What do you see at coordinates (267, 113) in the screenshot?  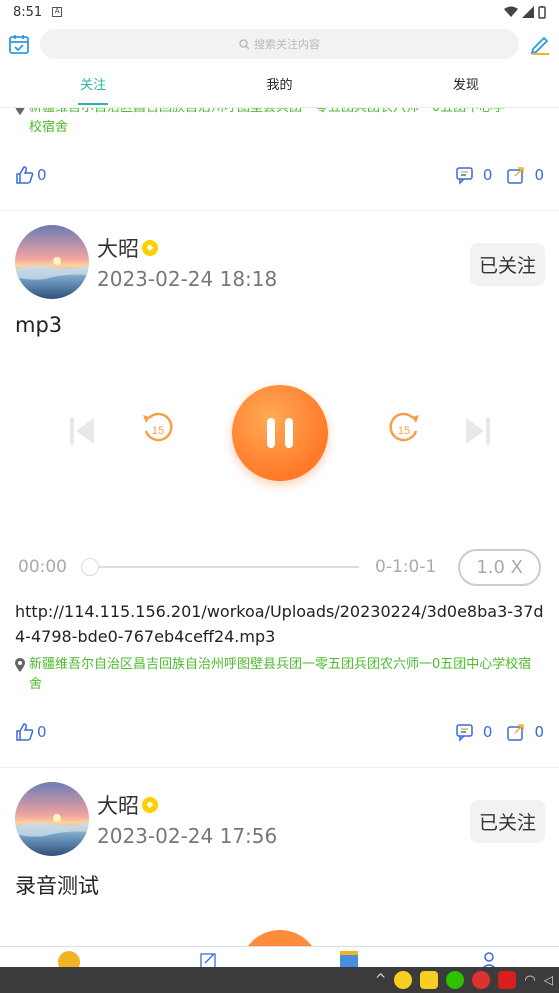 I see `location-text-clipped: 新疆维吾尔自治区昌吉回族自治州呼图壁县兵团一零五团兵团农六师一0五团中心学` at bounding box center [267, 113].